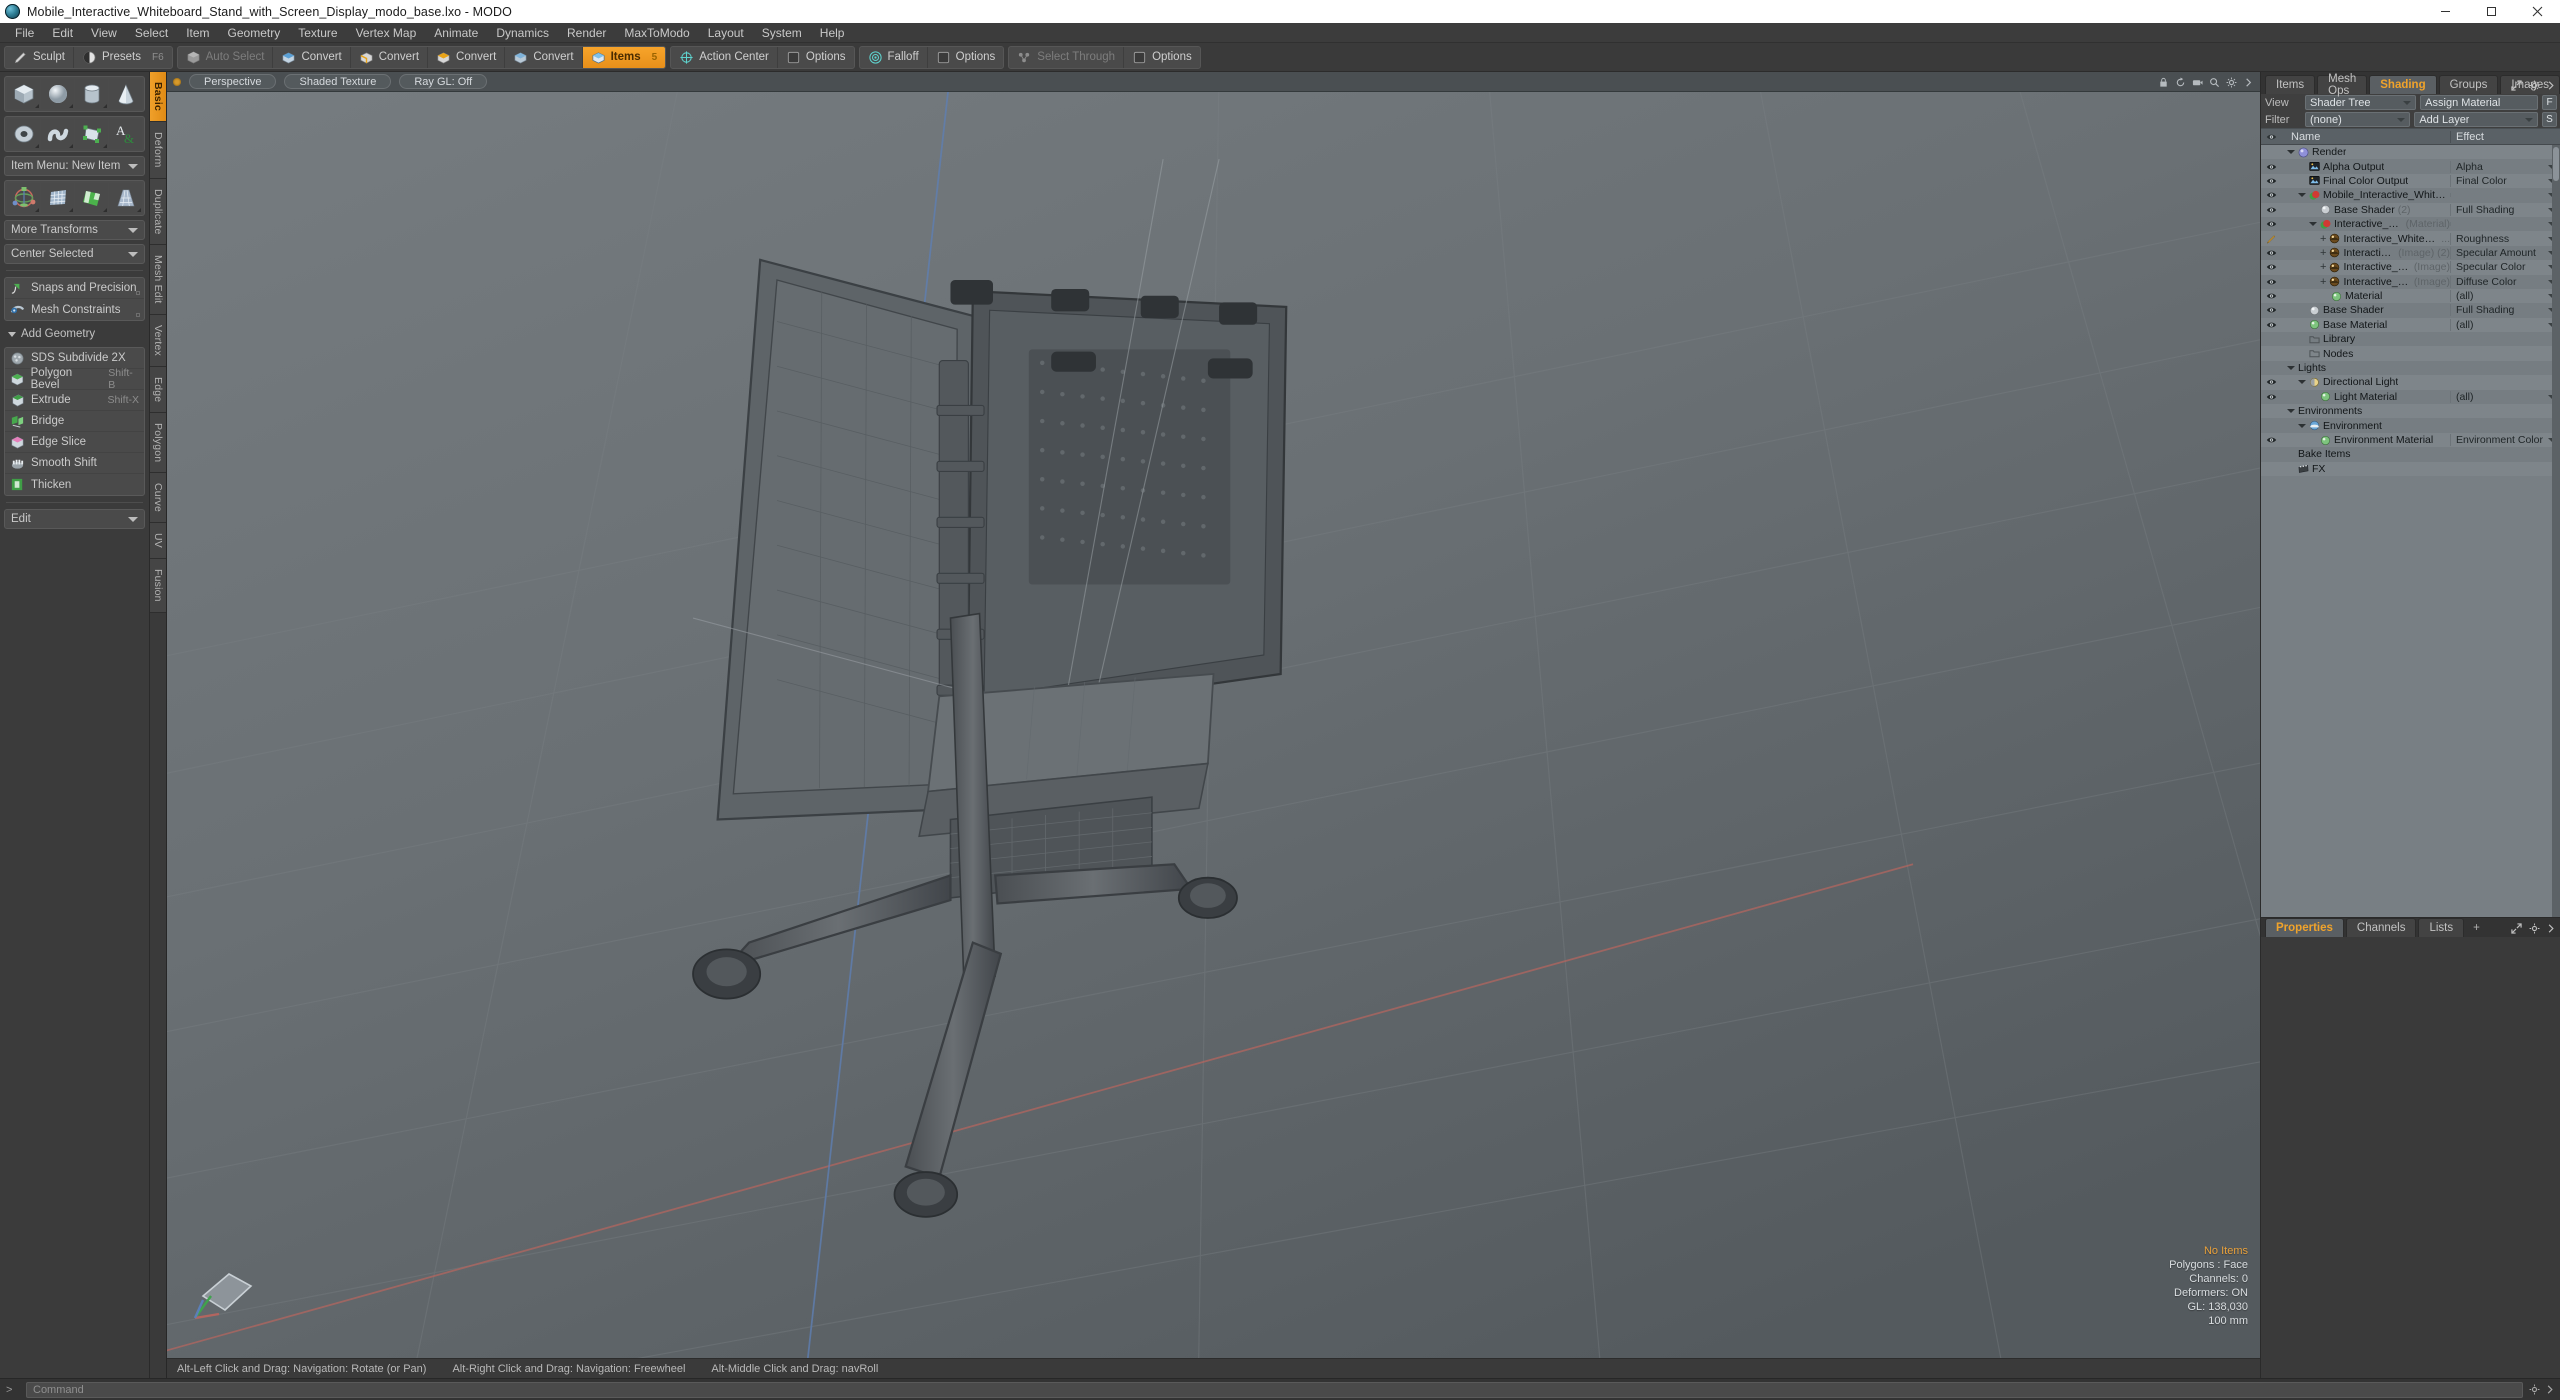  Describe the element at coordinates (74, 484) in the screenshot. I see `thicken-button: Thicken` at that location.